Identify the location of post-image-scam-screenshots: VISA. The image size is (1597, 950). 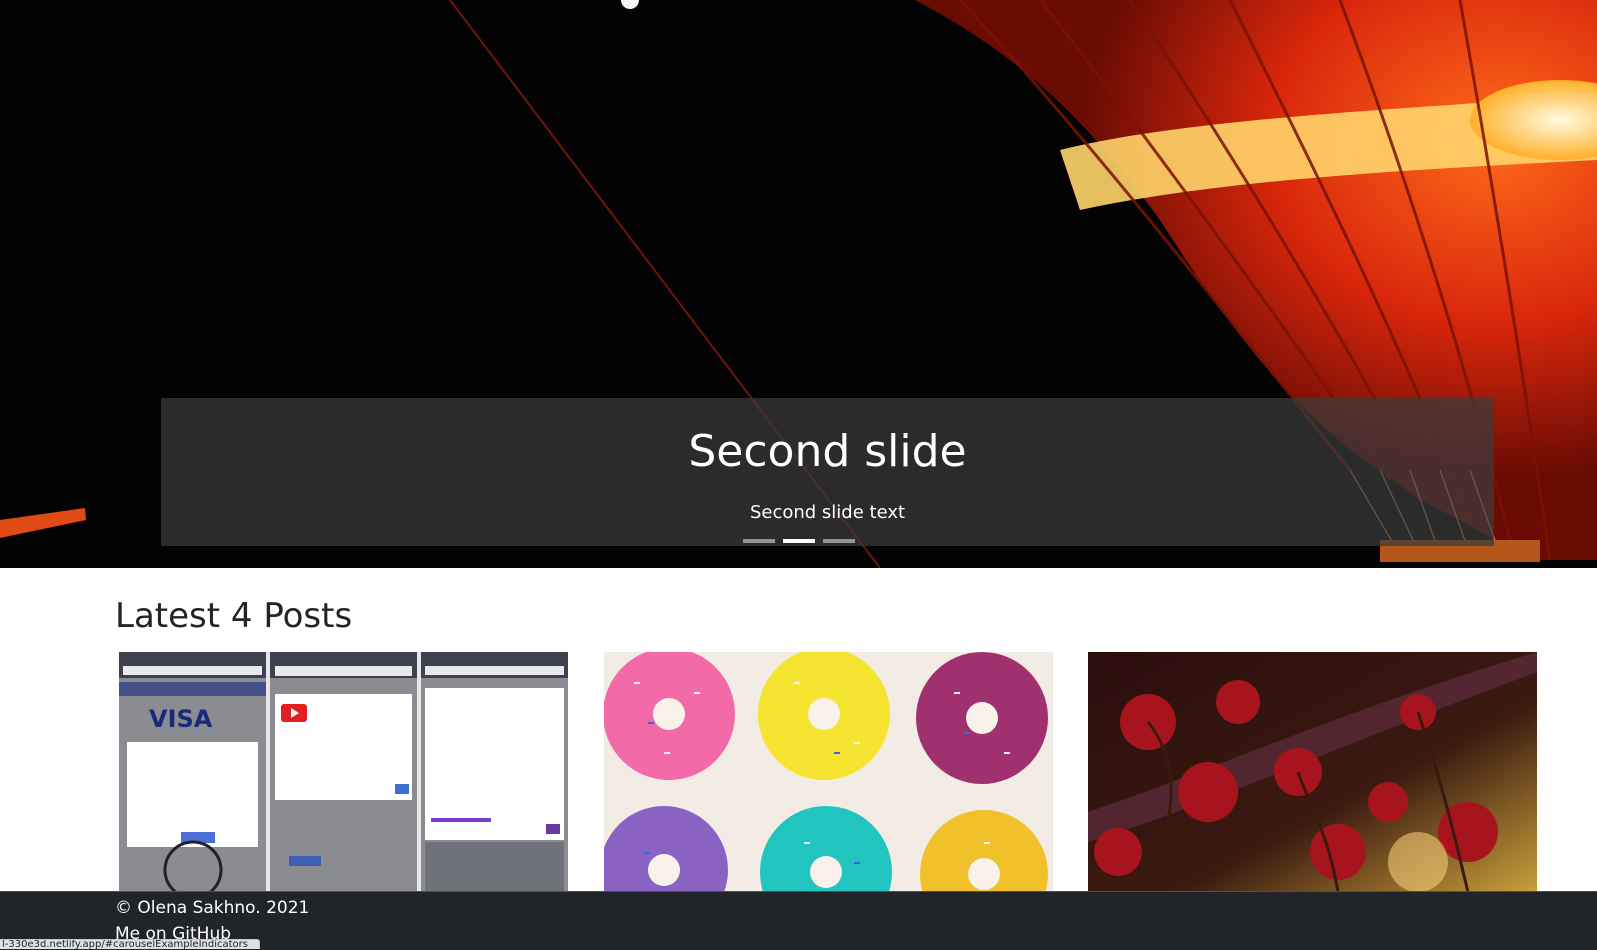
(343, 772).